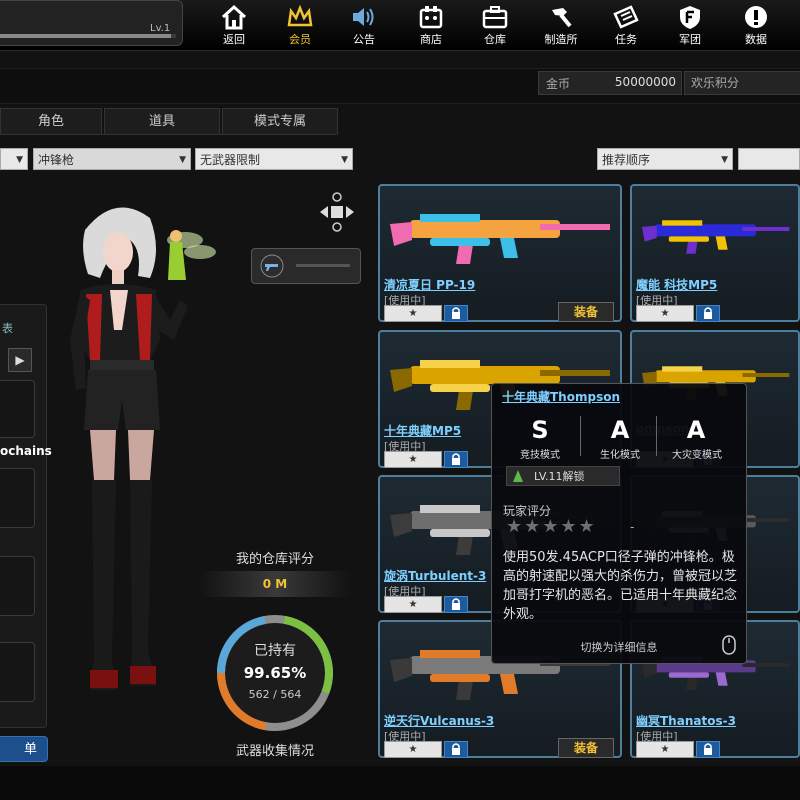  What do you see at coordinates (168, 134) in the screenshot?
I see `tab-divider` at bounding box center [168, 134].